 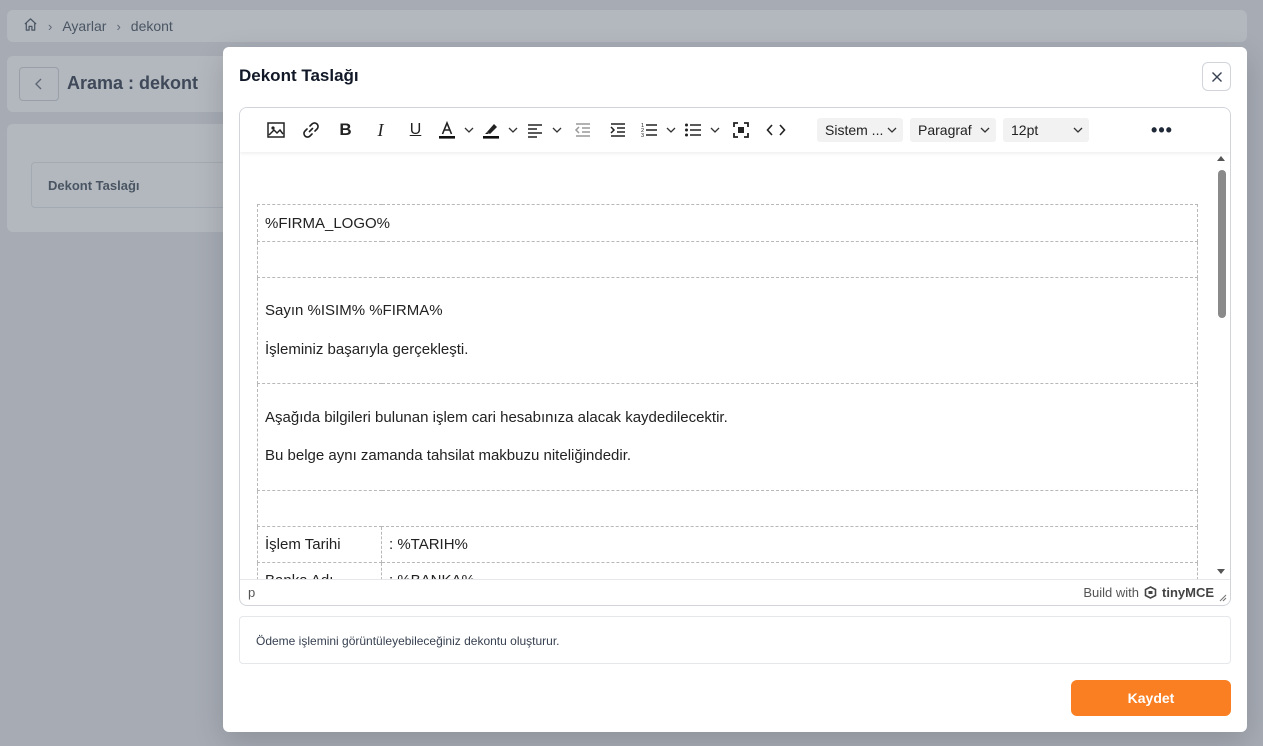 What do you see at coordinates (740, 130) in the screenshot?
I see `fullscreen-icon` at bounding box center [740, 130].